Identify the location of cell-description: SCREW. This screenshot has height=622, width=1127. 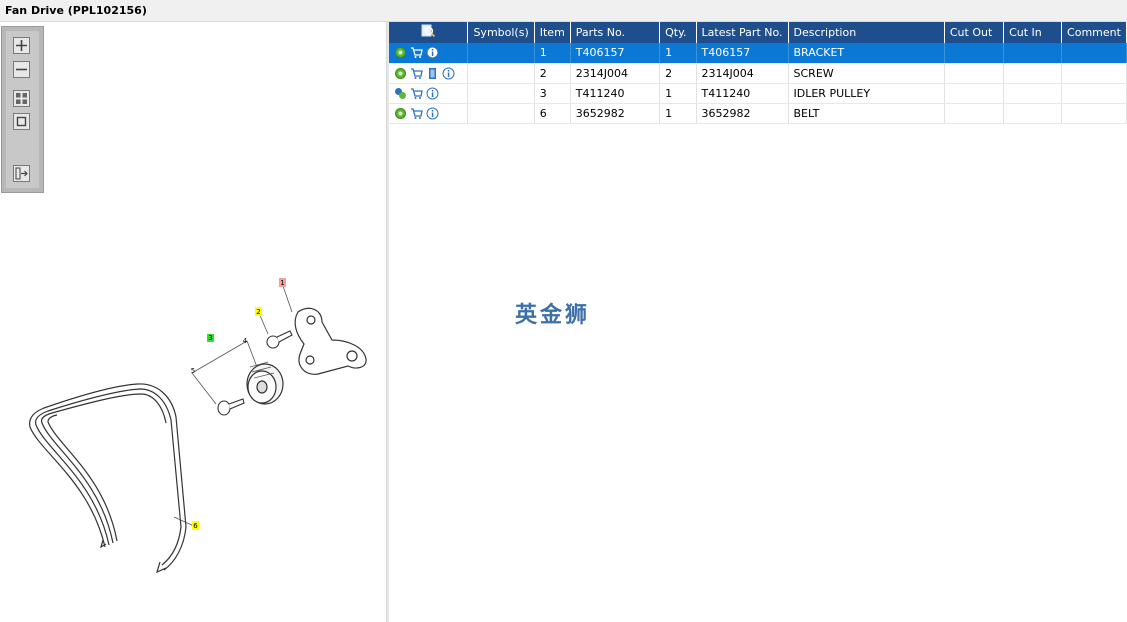
(866, 73).